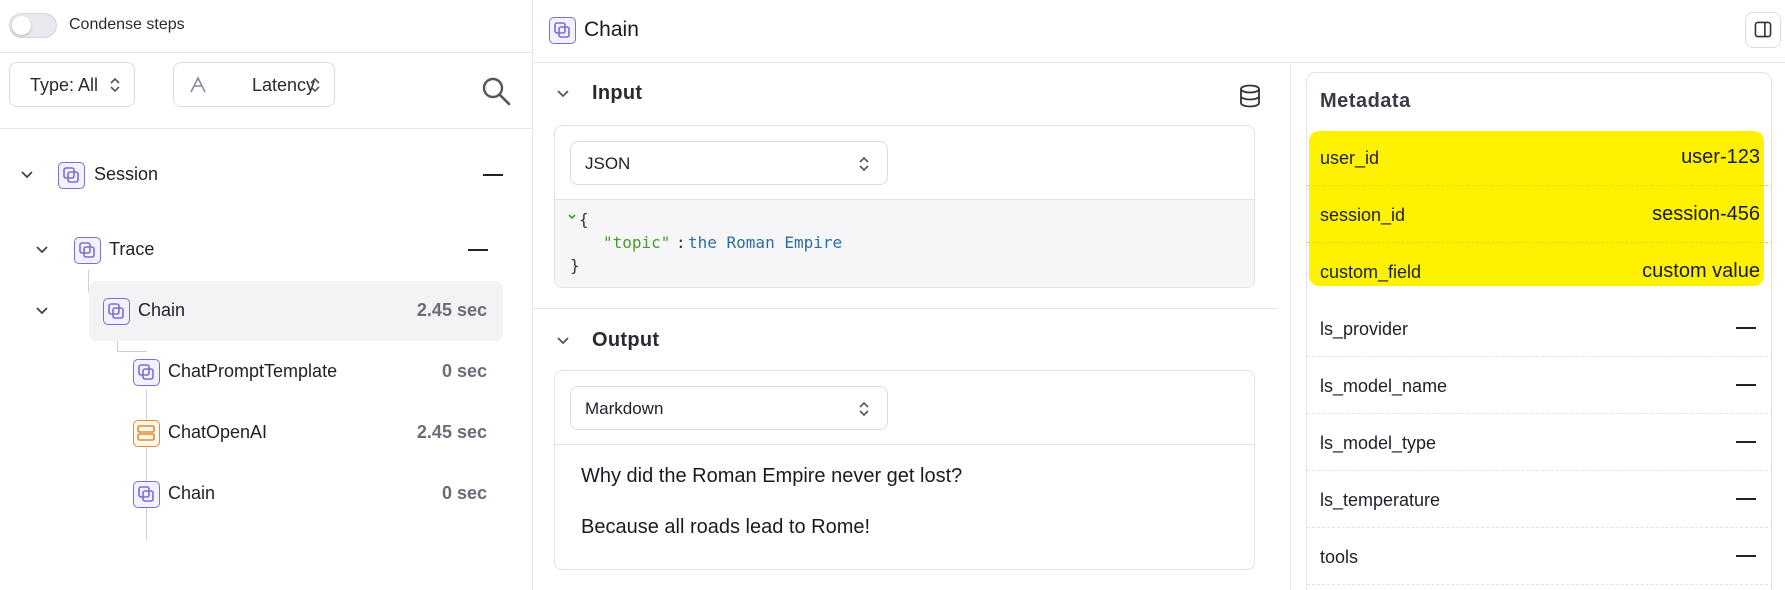 Image resolution: width=1785 pixels, height=590 pixels. Describe the element at coordinates (198, 84) in the screenshot. I see `latency-icon` at that location.